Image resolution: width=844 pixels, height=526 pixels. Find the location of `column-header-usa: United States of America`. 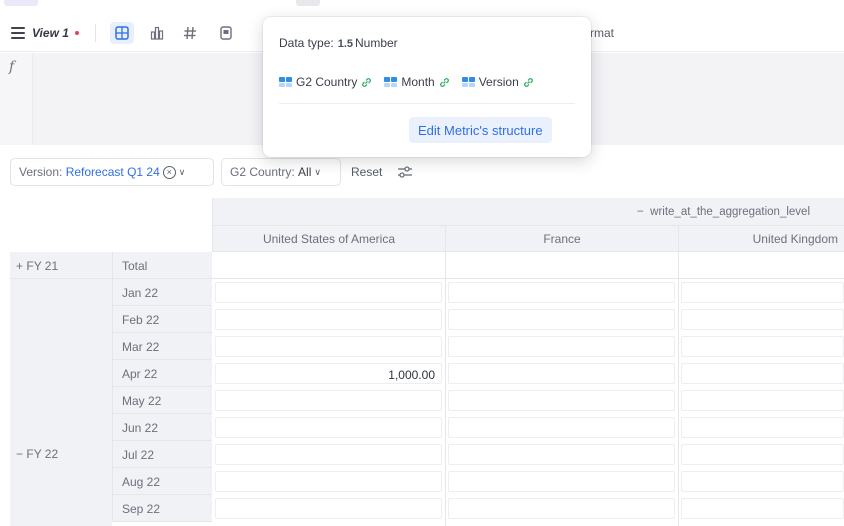

column-header-usa: United States of America is located at coordinates (328, 239).